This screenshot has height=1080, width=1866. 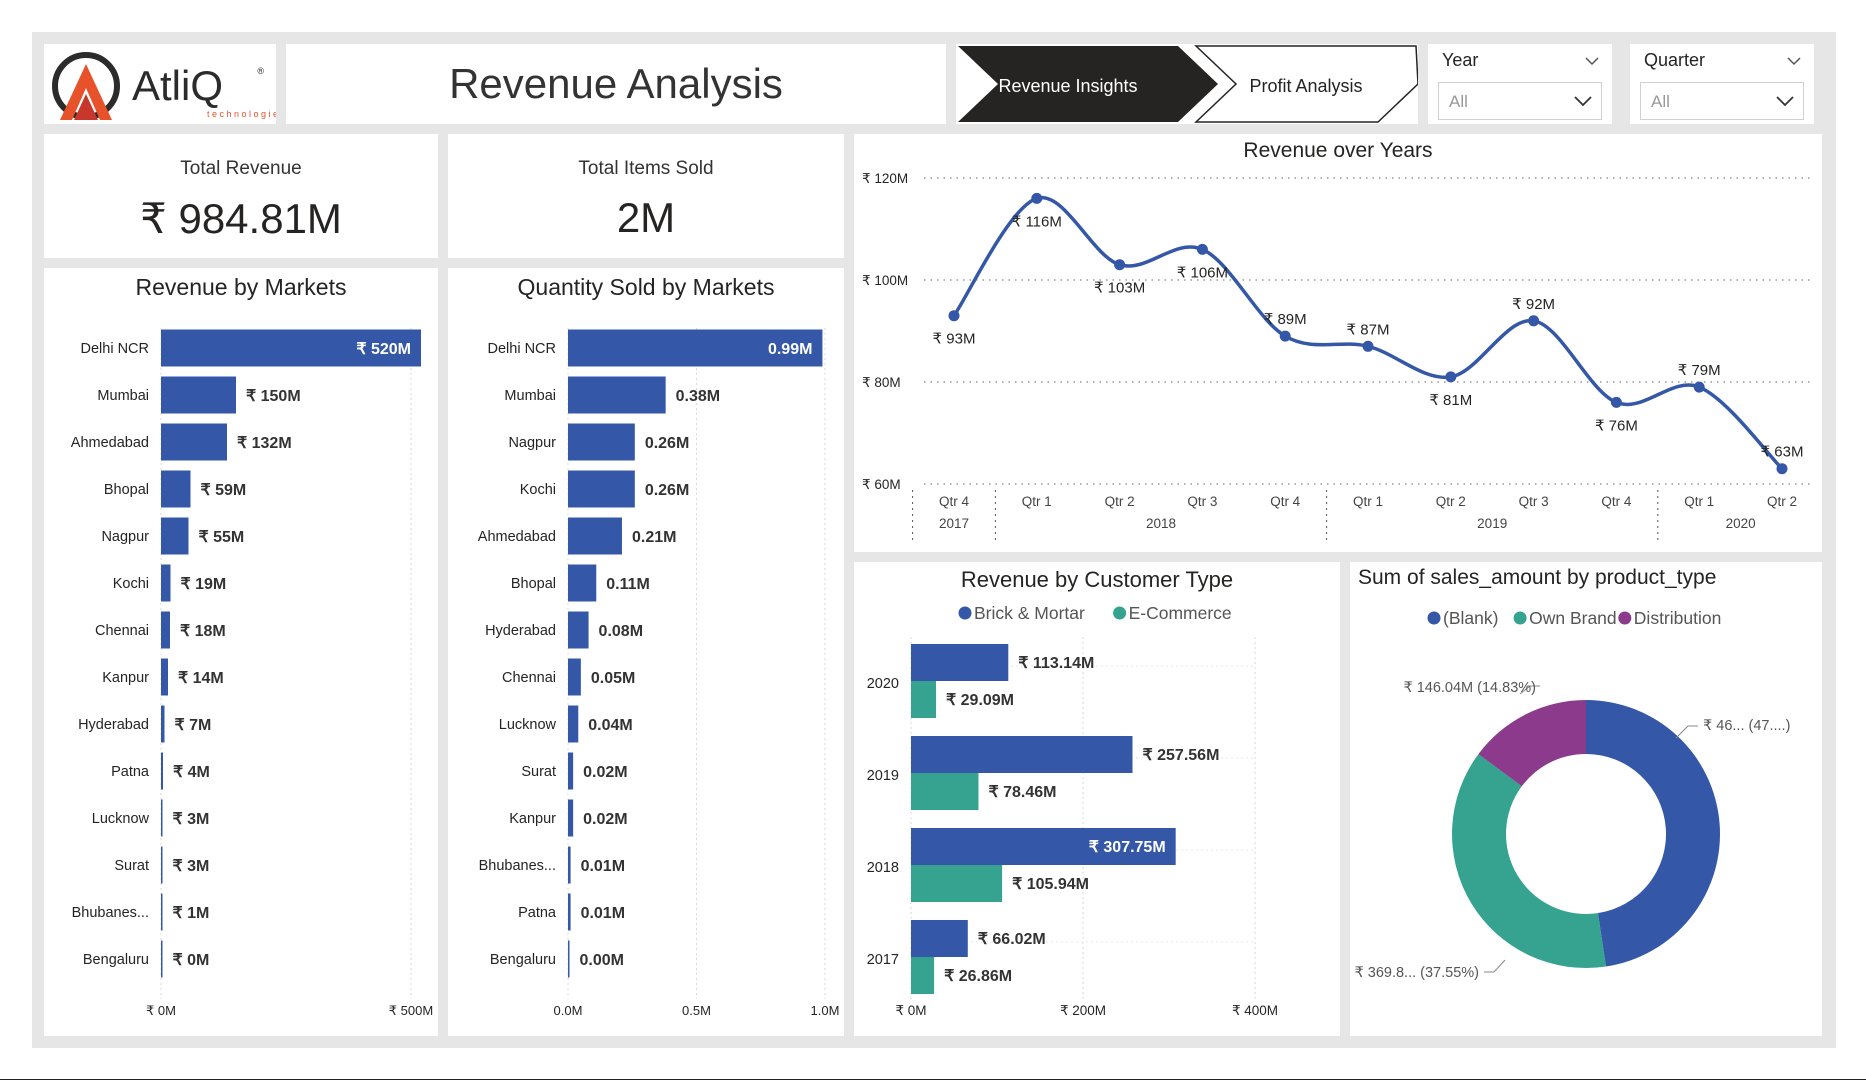 What do you see at coordinates (1520, 101) in the screenshot?
I see `year-dropdown: All` at bounding box center [1520, 101].